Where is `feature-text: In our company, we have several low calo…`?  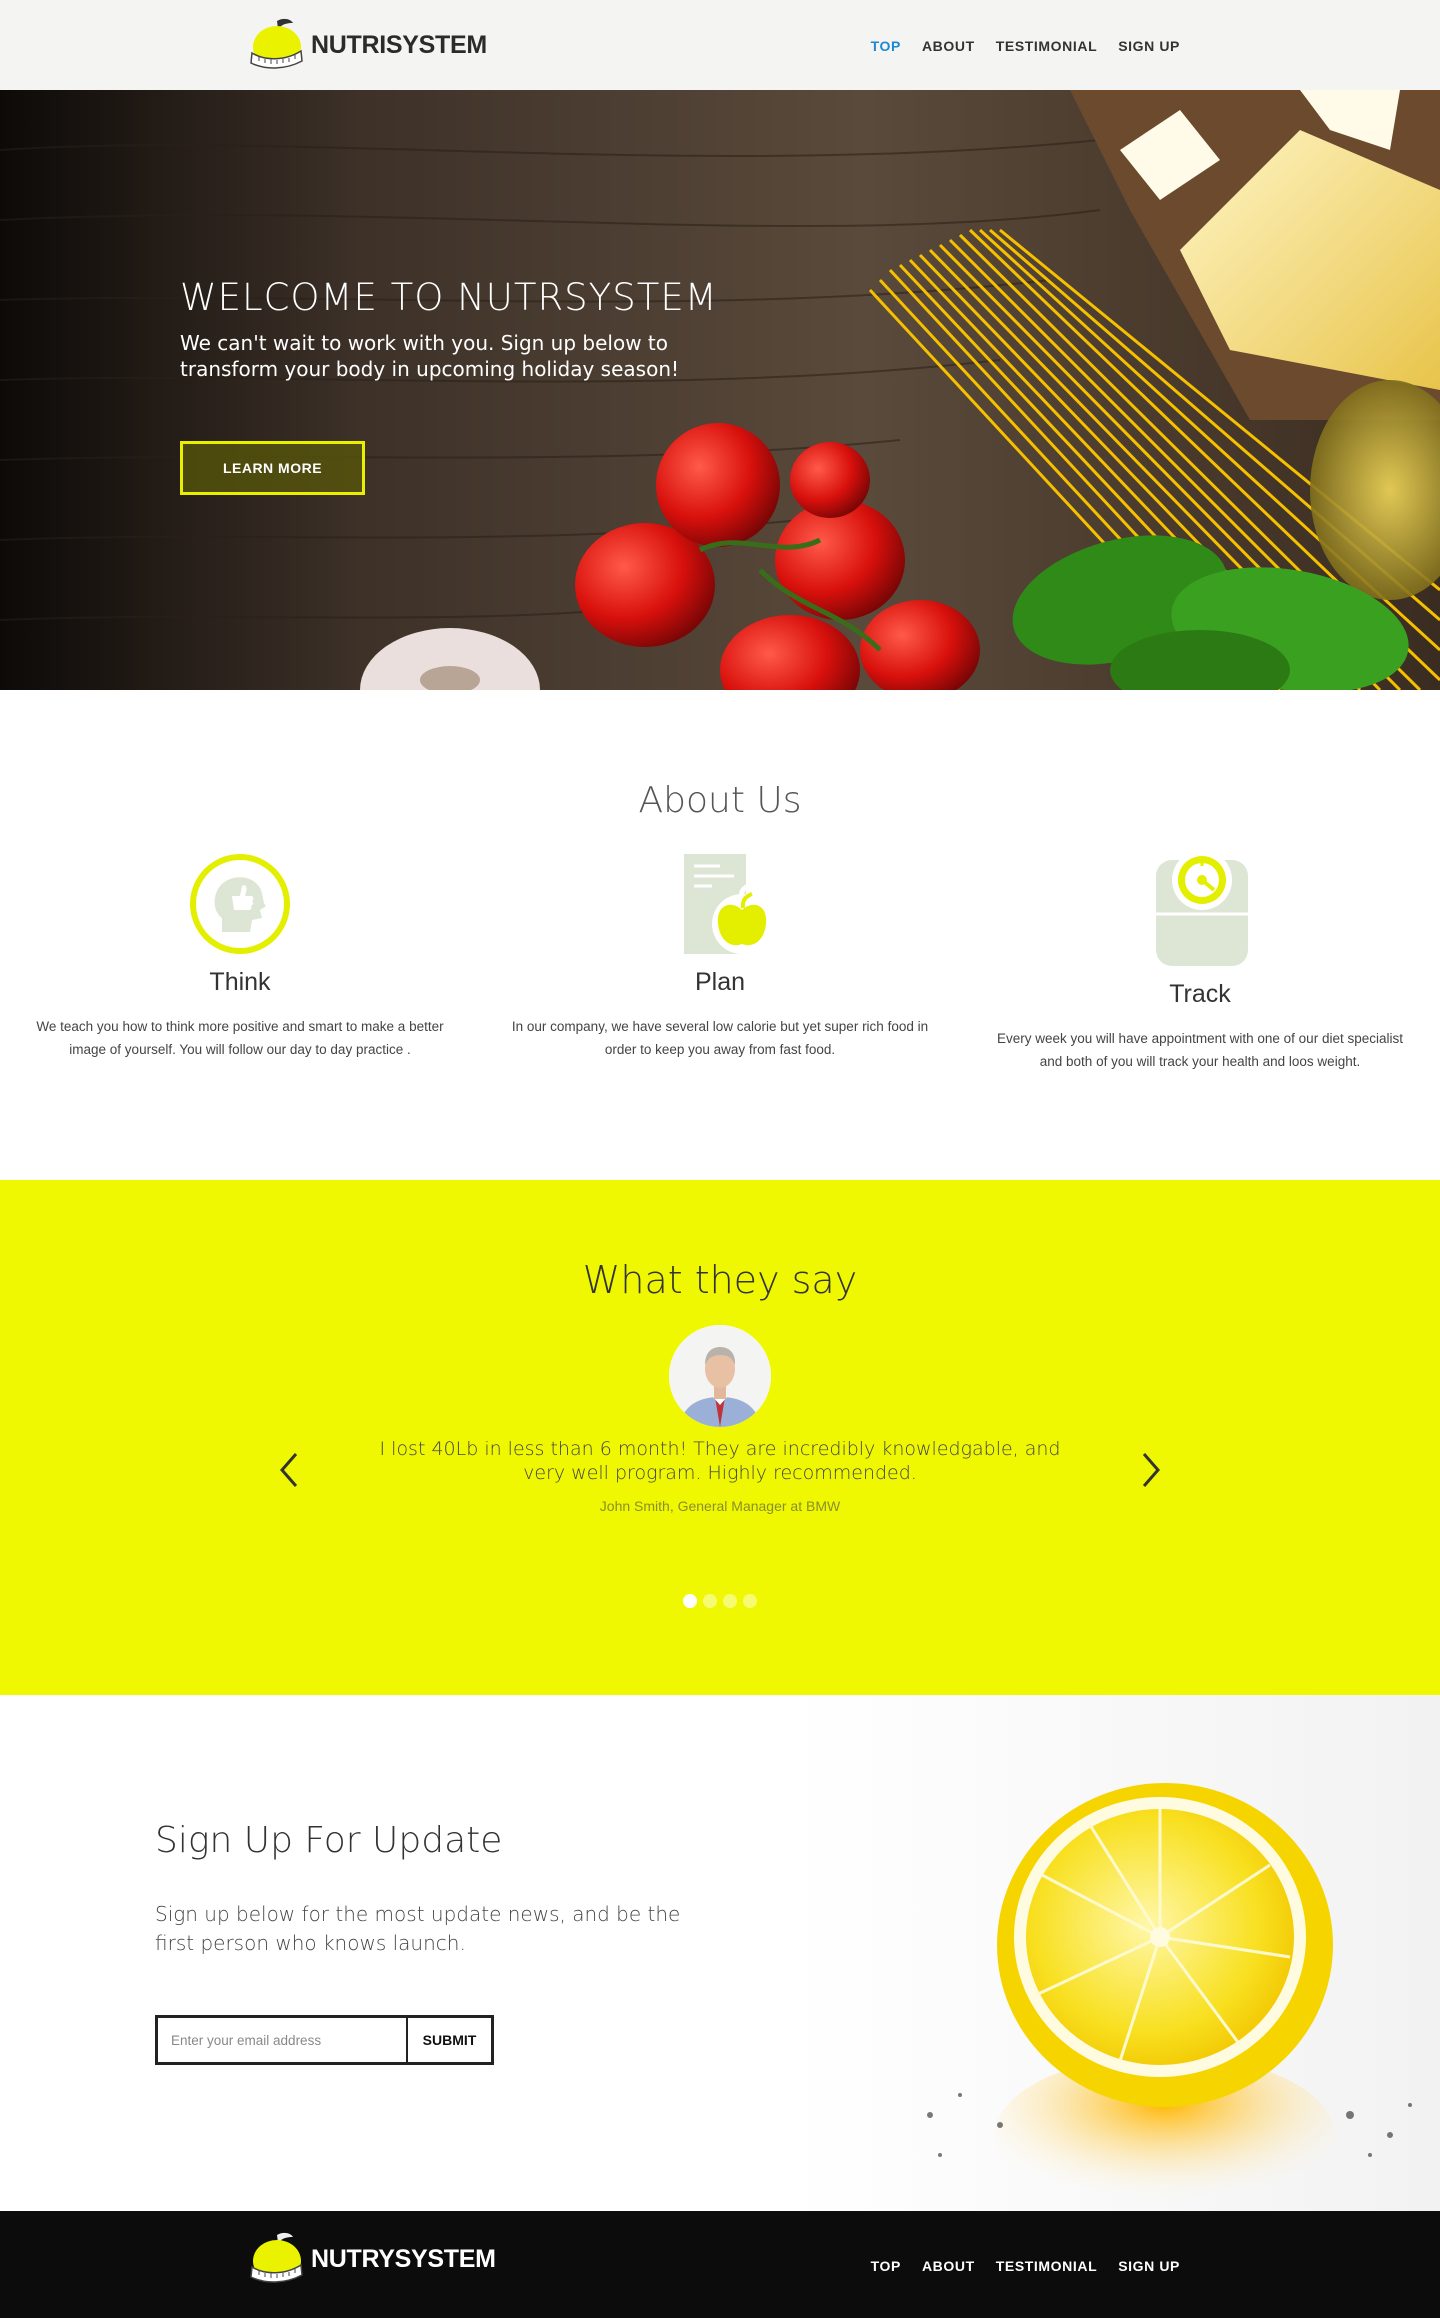
feature-text: In our company, we have several low calo… is located at coordinates (720, 1038).